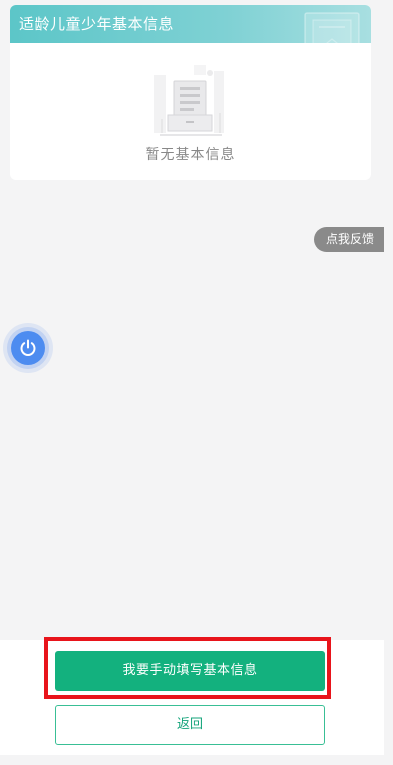 The width and height of the screenshot is (393, 765). What do you see at coordinates (190, 671) in the screenshot?
I see `fill-basic-info-button: 我要手动填写基本信息` at bounding box center [190, 671].